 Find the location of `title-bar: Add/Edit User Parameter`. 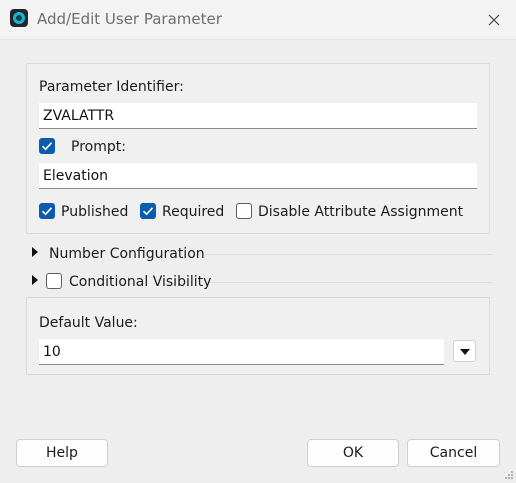

title-bar: Add/Edit User Parameter is located at coordinates (258, 20).